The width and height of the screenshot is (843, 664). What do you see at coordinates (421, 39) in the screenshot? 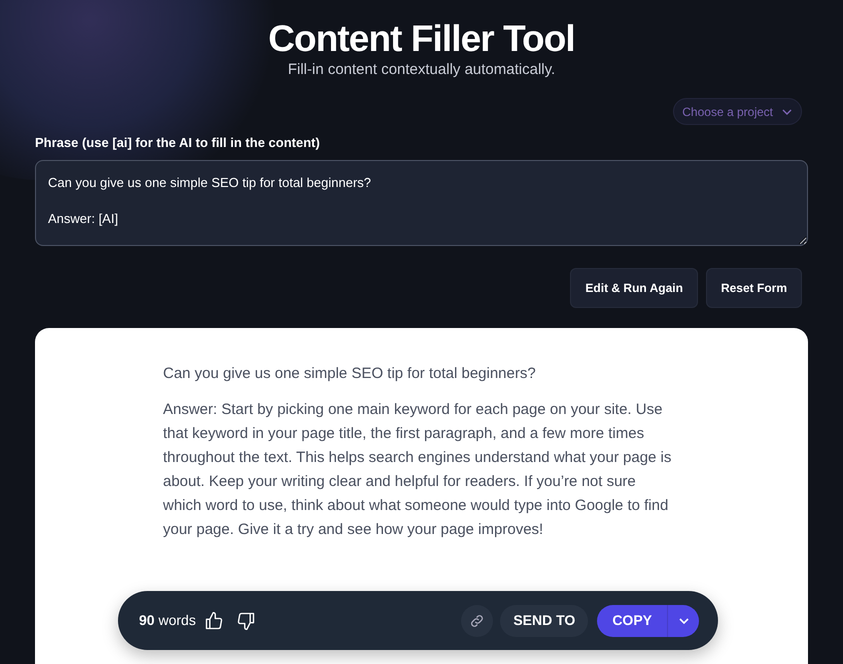
I see `page-title: Content Filler Tool` at bounding box center [421, 39].